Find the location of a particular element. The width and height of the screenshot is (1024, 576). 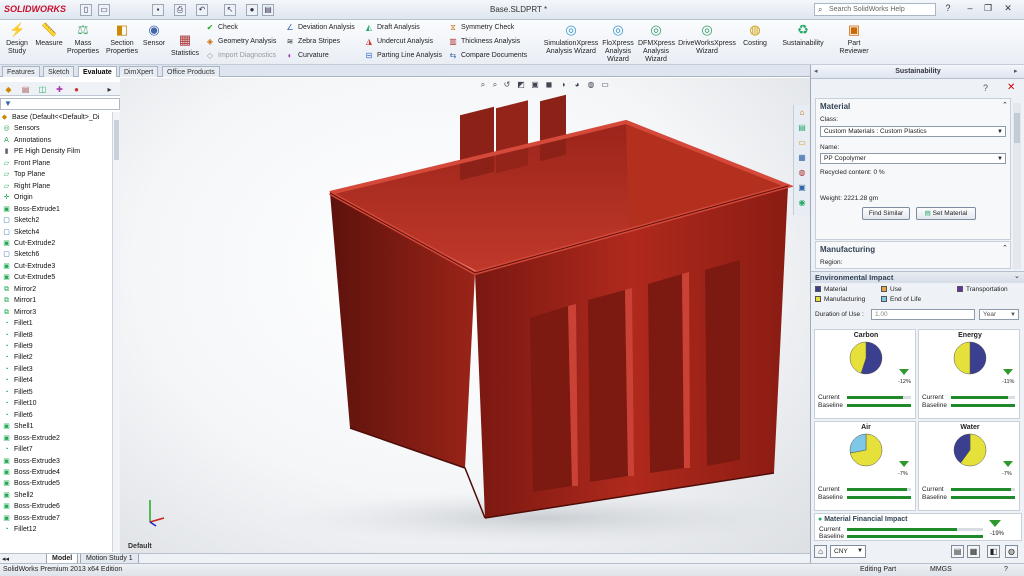

driveworksxpress-button: ◎ DriveWorksXpress Wizard is located at coordinates (707, 39).